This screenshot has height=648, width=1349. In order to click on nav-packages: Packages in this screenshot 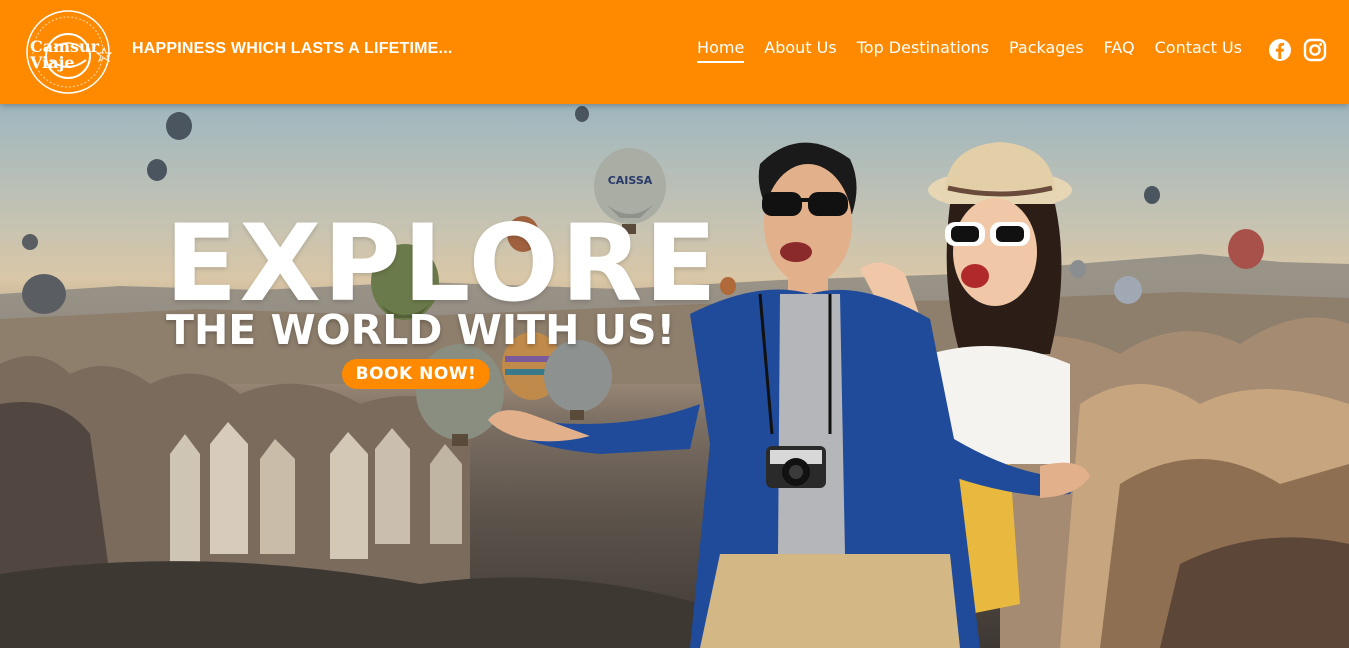, I will do `click(1046, 50)`.